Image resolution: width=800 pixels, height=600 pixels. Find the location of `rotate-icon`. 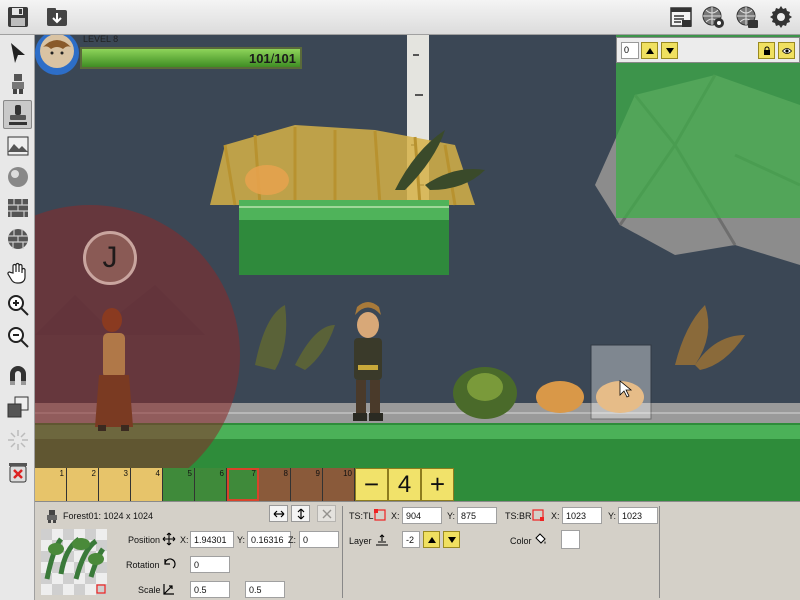

rotate-icon is located at coordinates (170, 563).